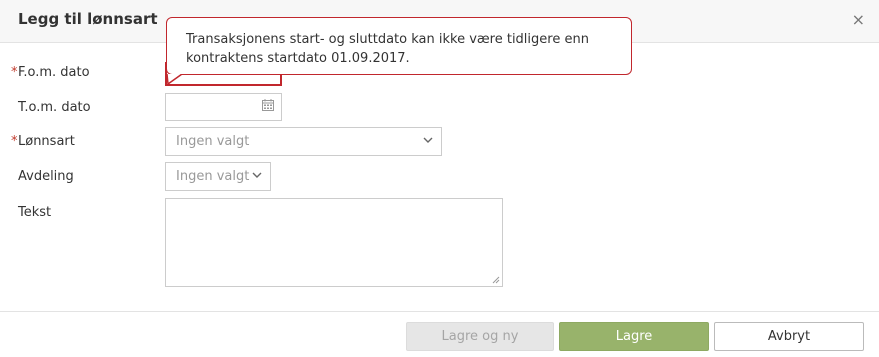  I want to click on tom-label: T.o.m. dato, so click(54, 107).